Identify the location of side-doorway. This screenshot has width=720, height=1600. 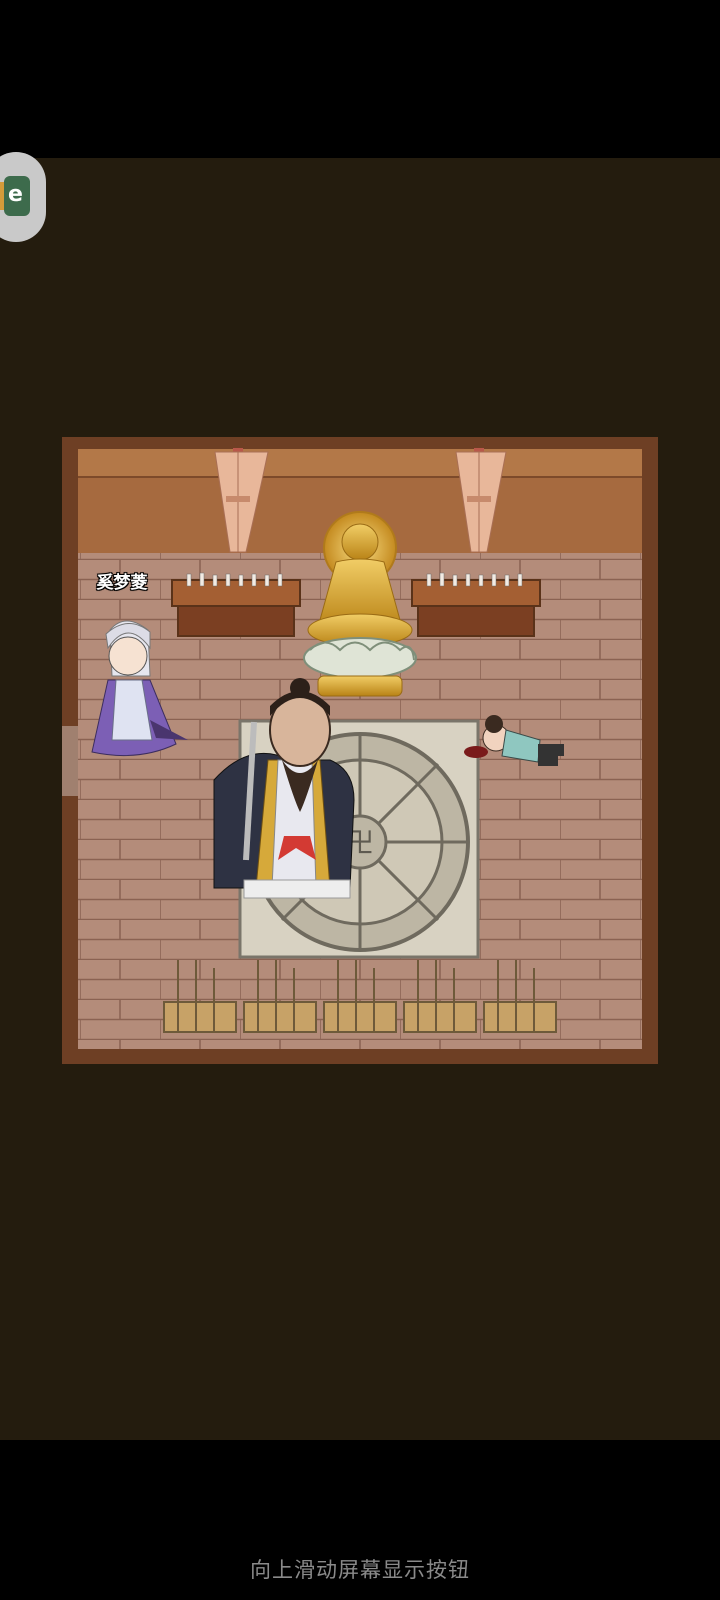
(70, 761).